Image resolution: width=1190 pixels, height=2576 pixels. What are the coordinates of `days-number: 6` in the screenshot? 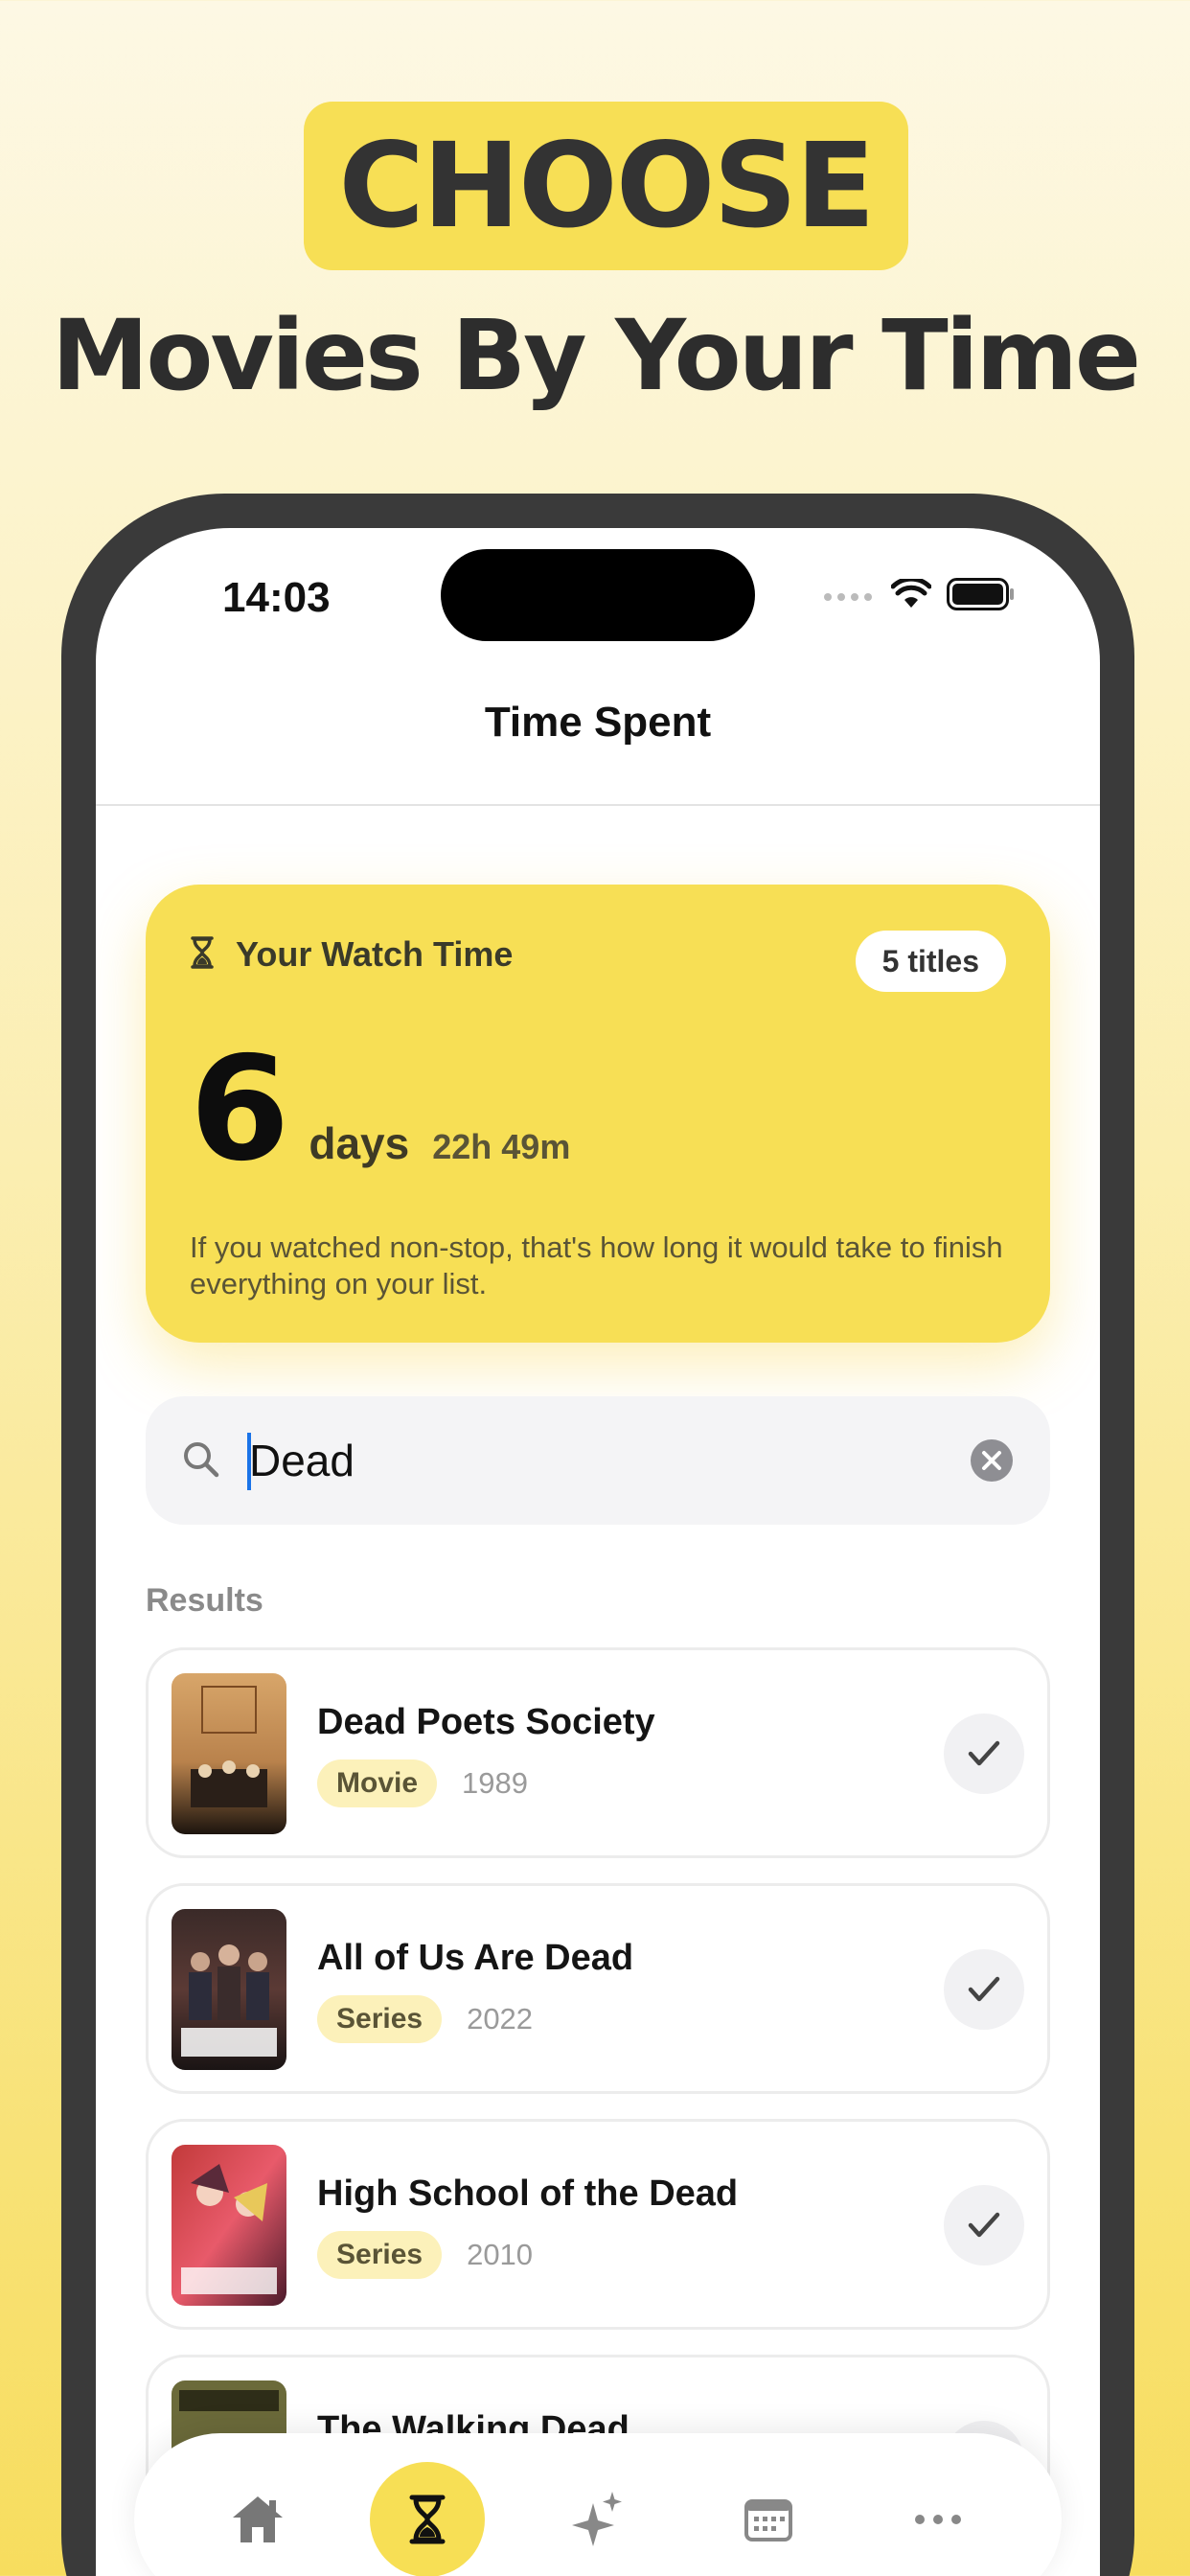 It's located at (240, 1109).